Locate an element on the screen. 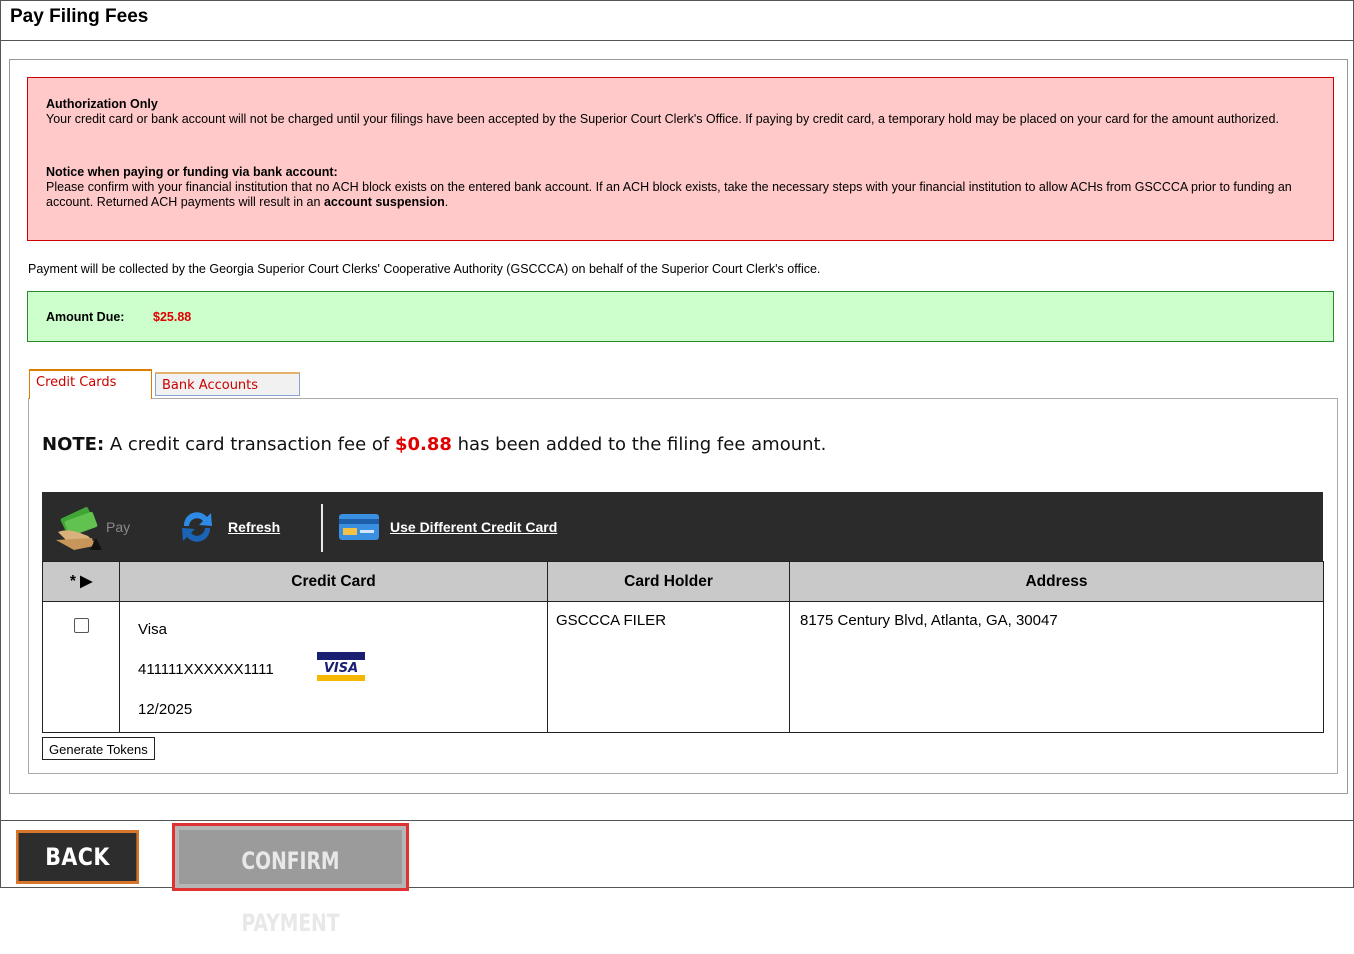 Image resolution: width=1354 pixels, height=954 pixels. refresh-label: Refresh is located at coordinates (254, 526).